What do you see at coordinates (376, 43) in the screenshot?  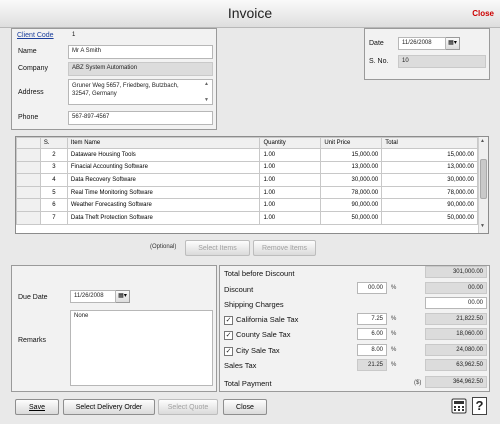 I see `date-label: Date` at bounding box center [376, 43].